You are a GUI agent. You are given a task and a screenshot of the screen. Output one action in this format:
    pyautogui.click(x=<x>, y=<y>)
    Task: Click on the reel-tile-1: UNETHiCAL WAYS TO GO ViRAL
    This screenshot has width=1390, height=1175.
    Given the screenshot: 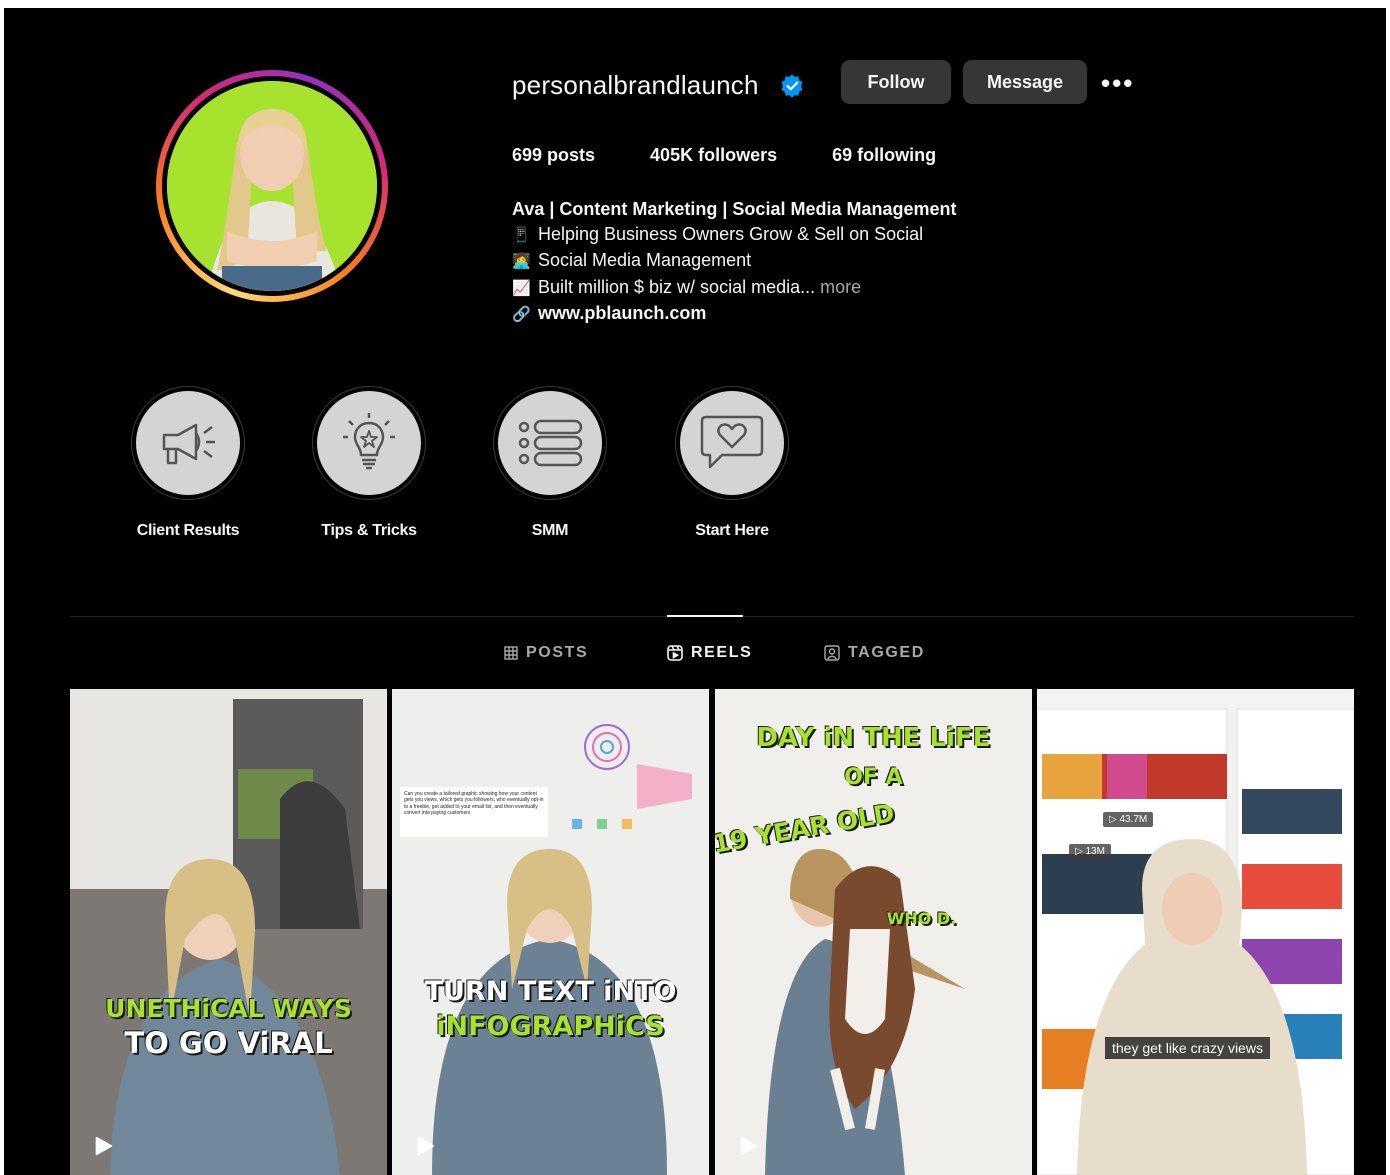 What is the action you would take?
    pyautogui.click(x=228, y=932)
    